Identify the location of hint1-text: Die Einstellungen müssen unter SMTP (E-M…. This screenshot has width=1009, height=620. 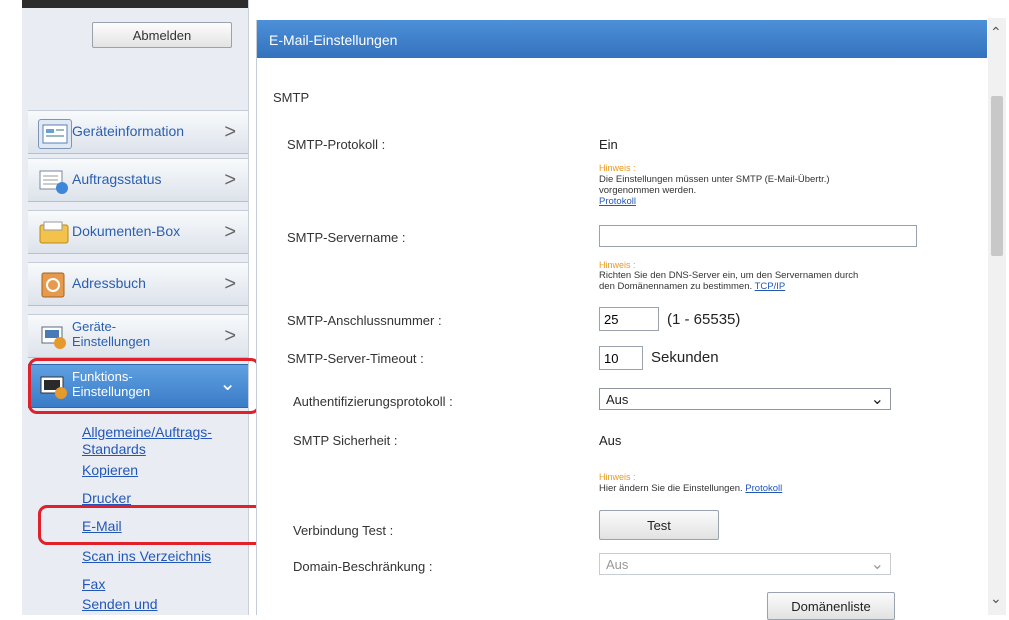
(714, 190).